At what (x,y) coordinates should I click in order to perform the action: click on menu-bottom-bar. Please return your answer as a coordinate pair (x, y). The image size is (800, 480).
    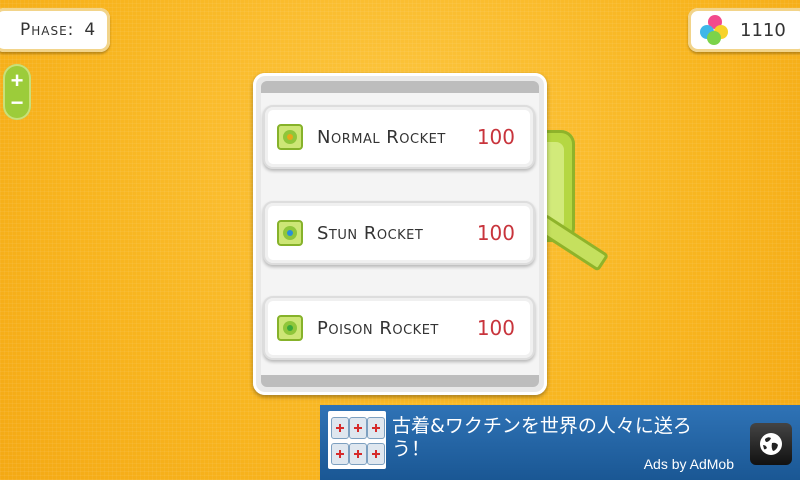
    Looking at the image, I should click on (400, 381).